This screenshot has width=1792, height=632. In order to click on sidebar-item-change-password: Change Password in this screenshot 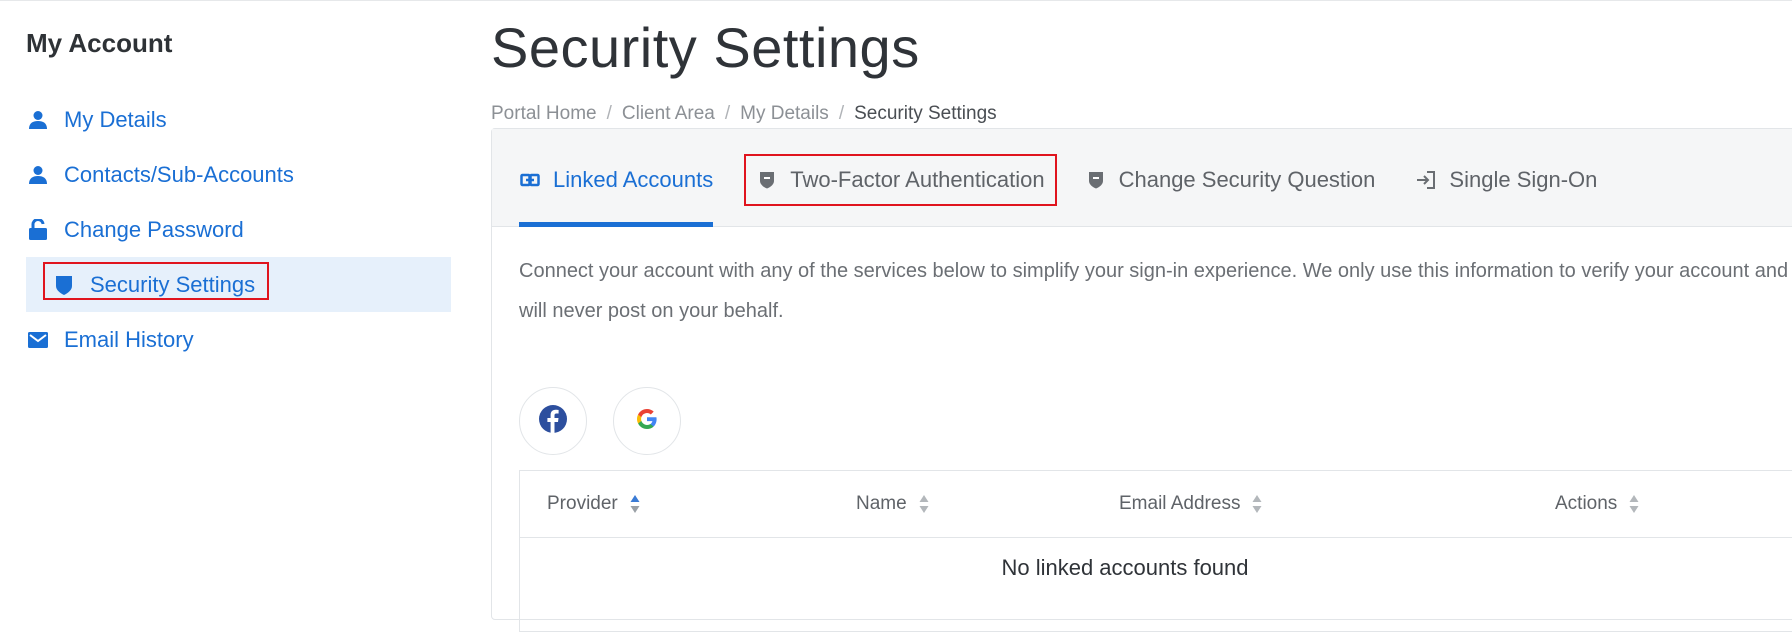, I will do `click(238, 229)`.